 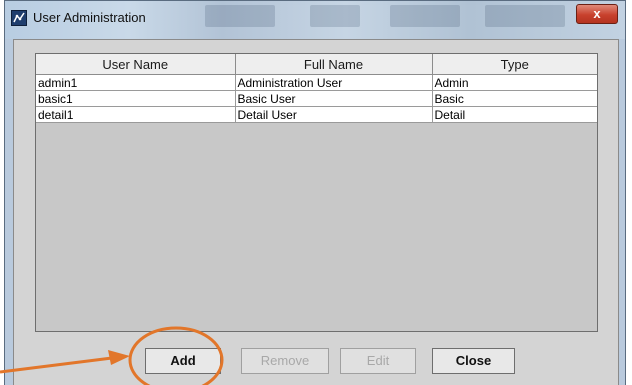 I want to click on table-row: admin1 Administration User Admin, so click(x=316, y=82).